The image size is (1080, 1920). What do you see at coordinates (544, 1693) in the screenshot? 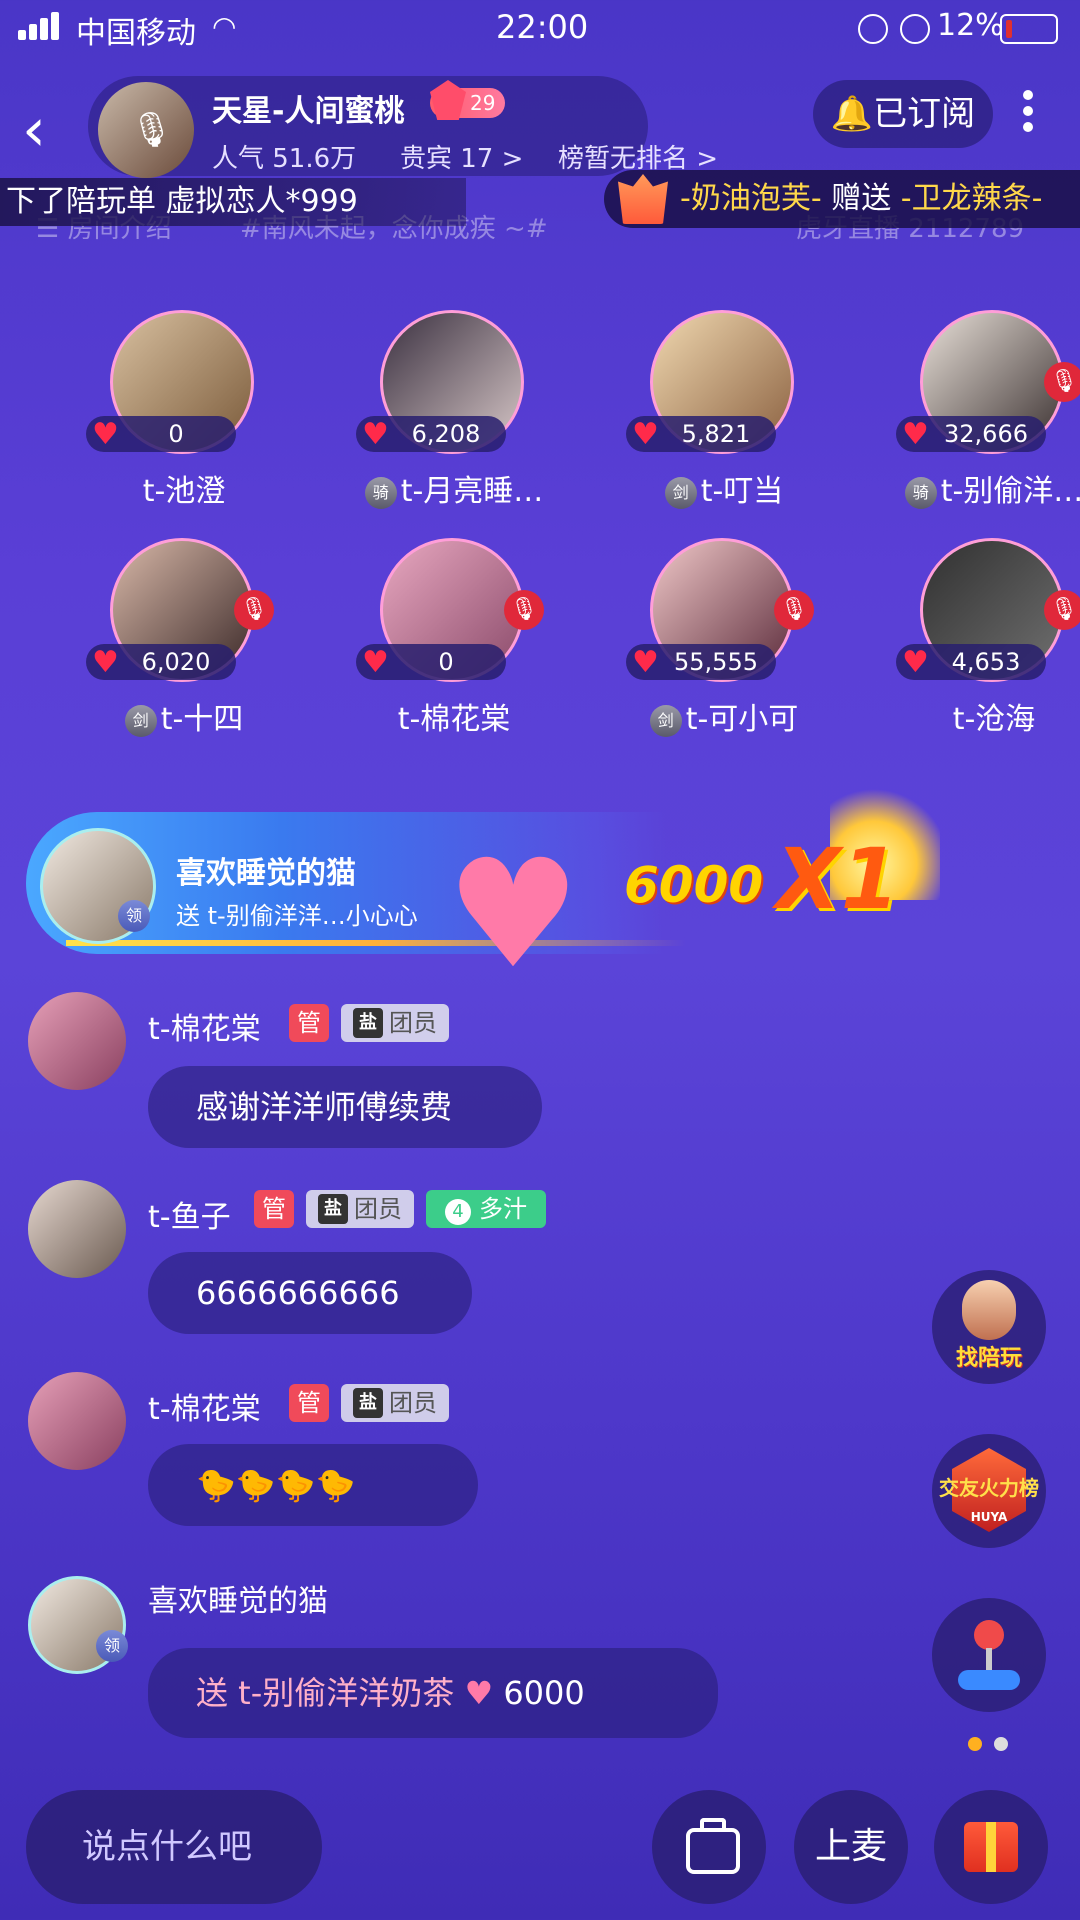
I see `gift-message-value: 6000` at bounding box center [544, 1693].